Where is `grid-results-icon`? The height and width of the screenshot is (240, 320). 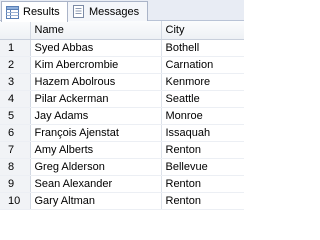
grid-results-icon is located at coordinates (12, 12).